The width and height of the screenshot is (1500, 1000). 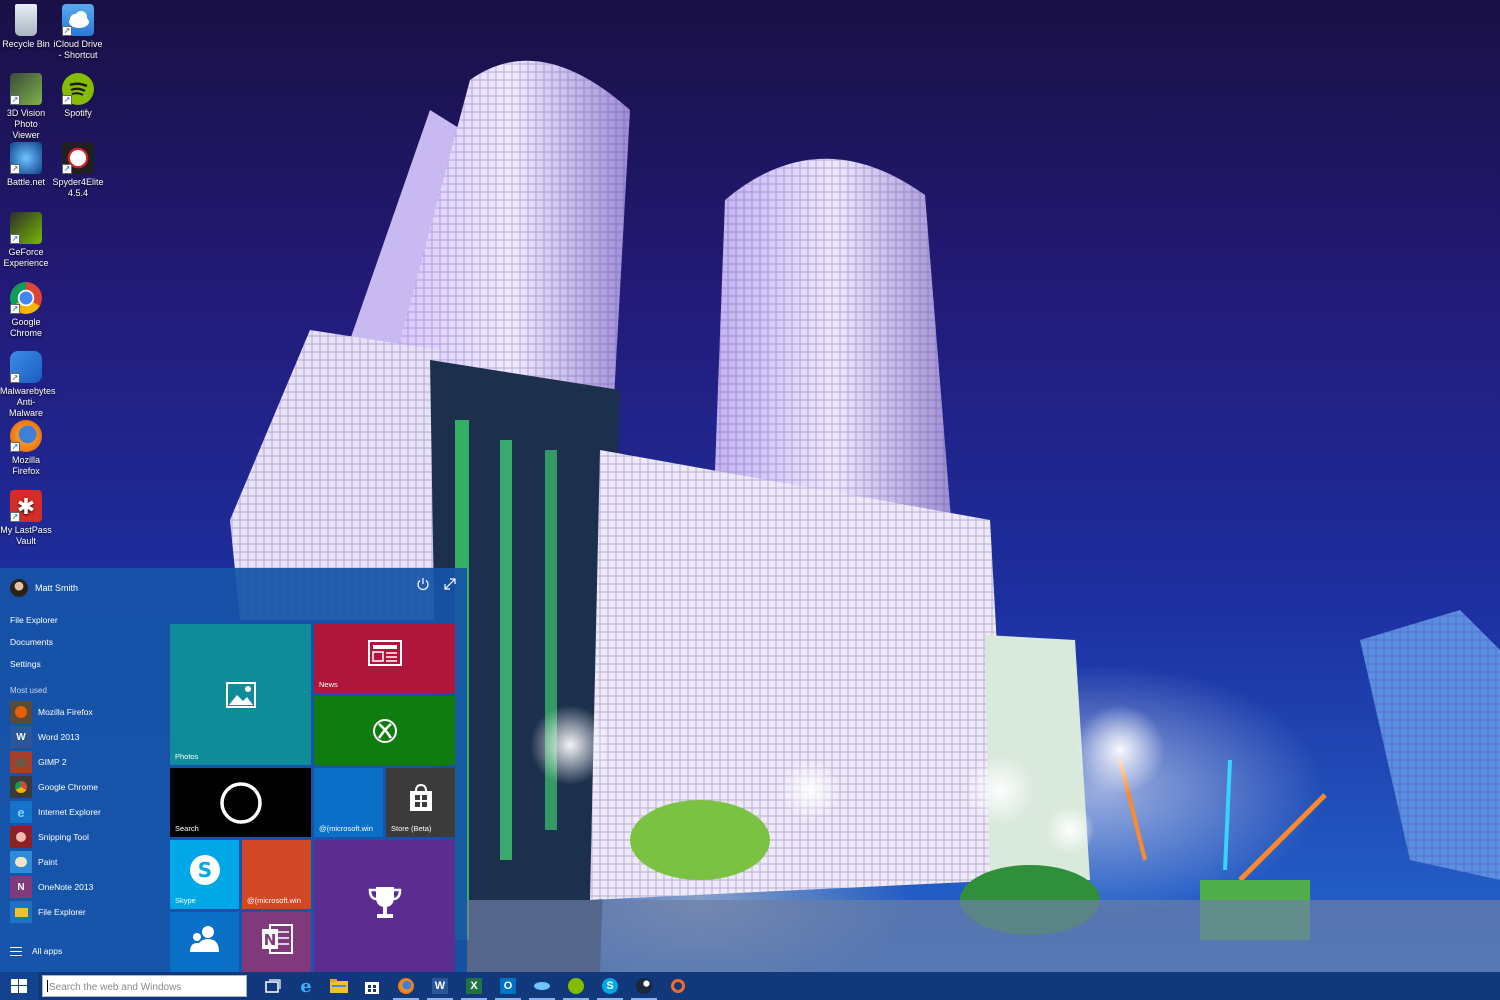 I want to click on taskbar-steam, so click(x=644, y=986).